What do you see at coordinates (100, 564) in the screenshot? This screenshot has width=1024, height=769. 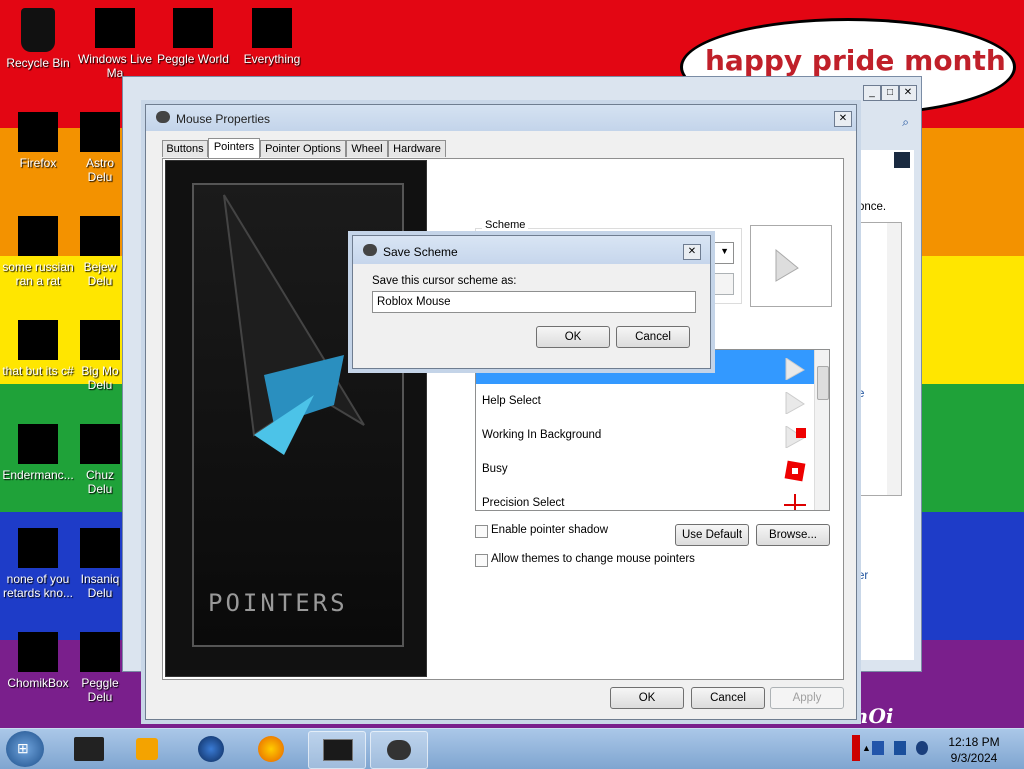 I see `desktop-icon-insaniquarium: Insaniq Delu` at bounding box center [100, 564].